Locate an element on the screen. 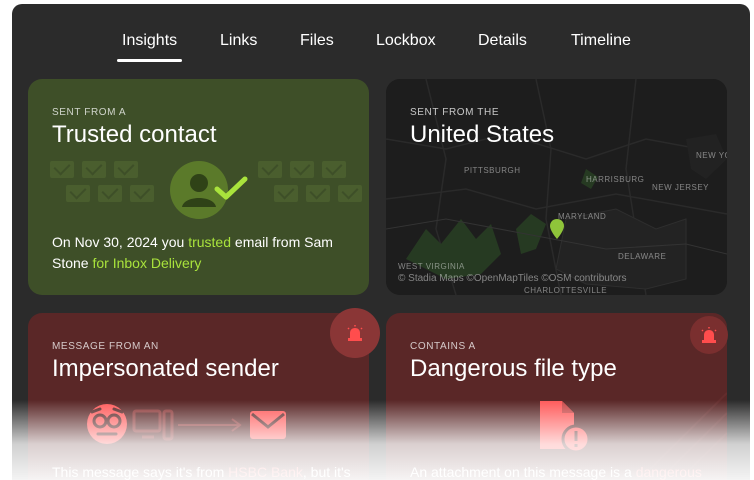 The height and width of the screenshot is (480, 754). map-label-west-virginia: WEST VIRGINIA is located at coordinates (431, 266).